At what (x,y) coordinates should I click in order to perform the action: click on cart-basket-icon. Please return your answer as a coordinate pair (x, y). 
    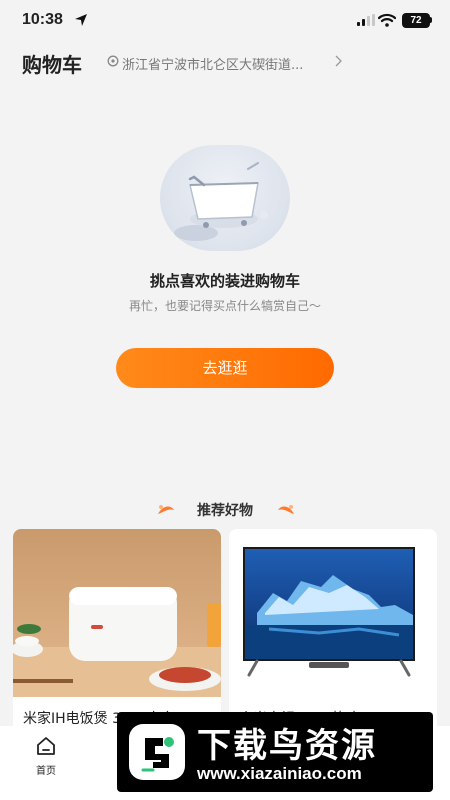
    Looking at the image, I should click on (221, 201).